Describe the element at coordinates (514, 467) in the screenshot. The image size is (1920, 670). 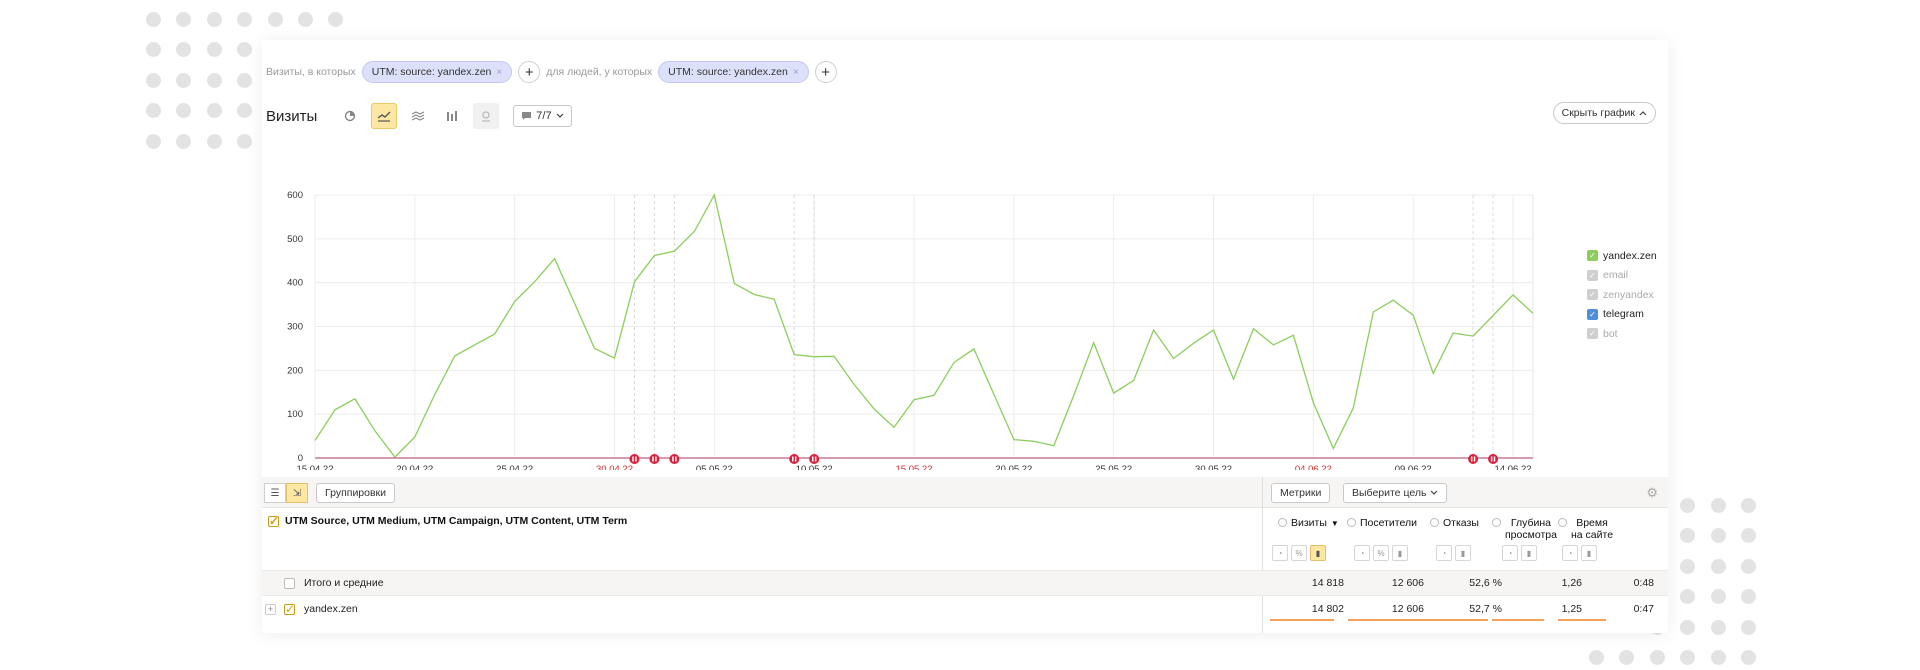
I see `x-tick-label: 25.04.22` at that location.